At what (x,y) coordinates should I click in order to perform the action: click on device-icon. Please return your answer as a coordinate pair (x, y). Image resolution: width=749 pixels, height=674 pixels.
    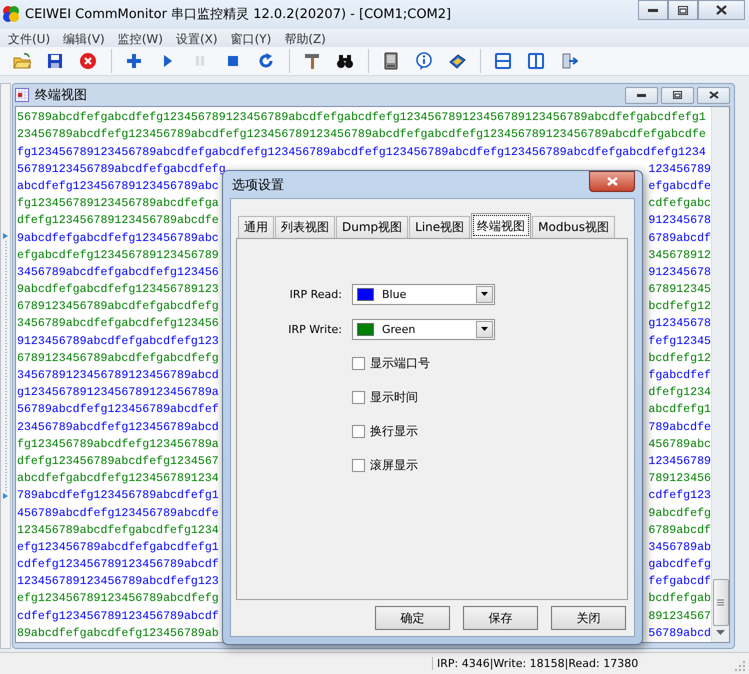
    Looking at the image, I should click on (391, 61).